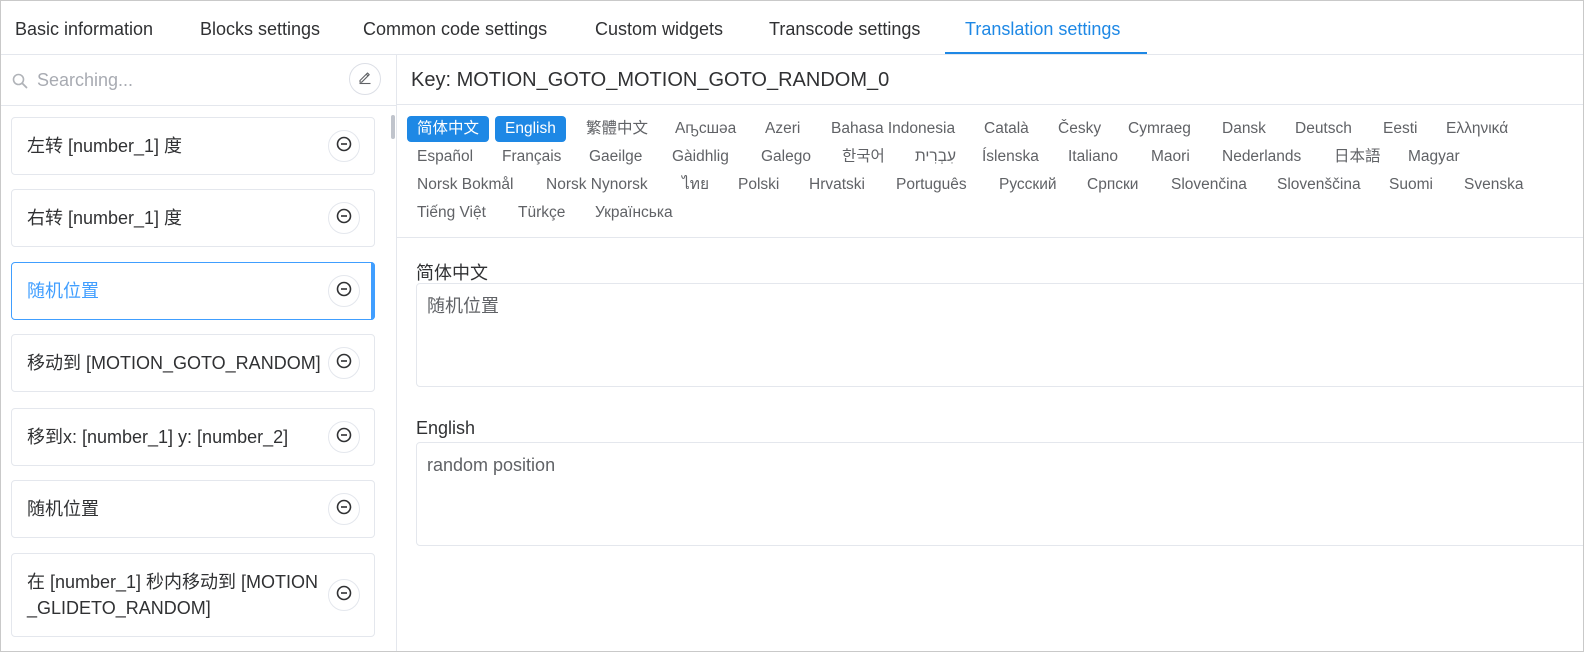 This screenshot has width=1584, height=652. I want to click on edit-icon, so click(365, 79).